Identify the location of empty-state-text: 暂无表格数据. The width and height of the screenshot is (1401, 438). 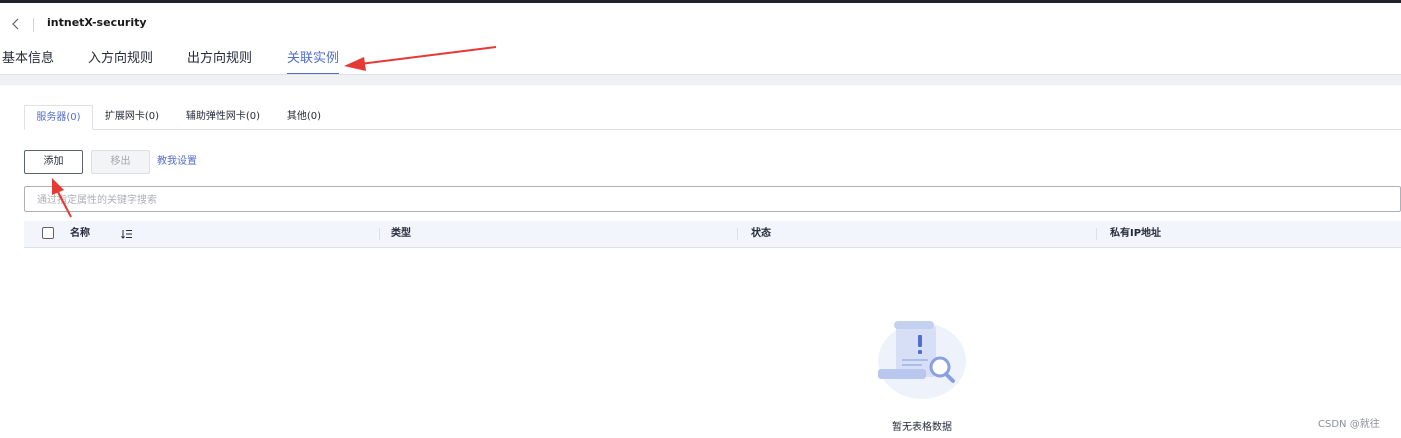
(922, 427).